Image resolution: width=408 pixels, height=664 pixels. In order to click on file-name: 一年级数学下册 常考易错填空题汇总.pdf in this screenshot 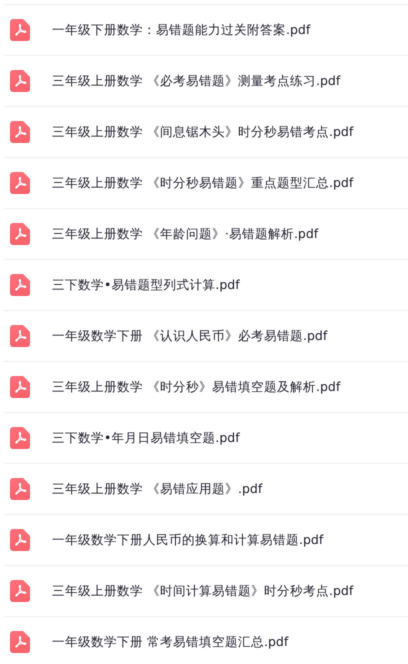, I will do `click(170, 641)`.